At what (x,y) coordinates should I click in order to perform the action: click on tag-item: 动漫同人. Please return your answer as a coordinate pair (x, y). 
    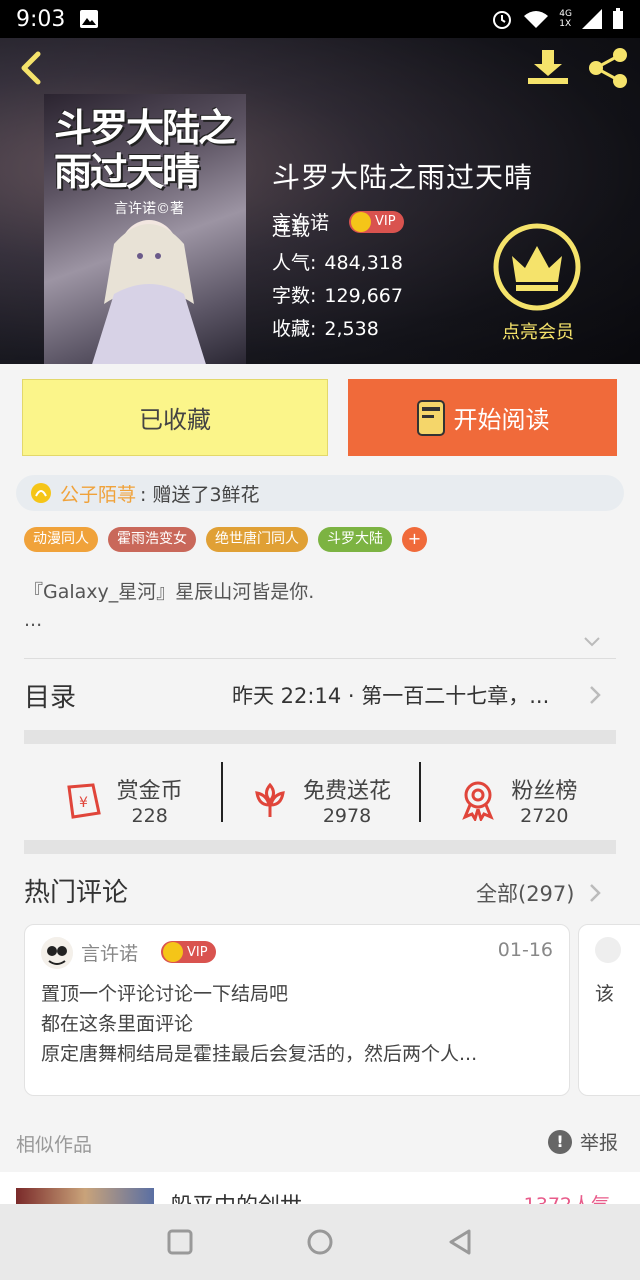
    Looking at the image, I should click on (61, 539).